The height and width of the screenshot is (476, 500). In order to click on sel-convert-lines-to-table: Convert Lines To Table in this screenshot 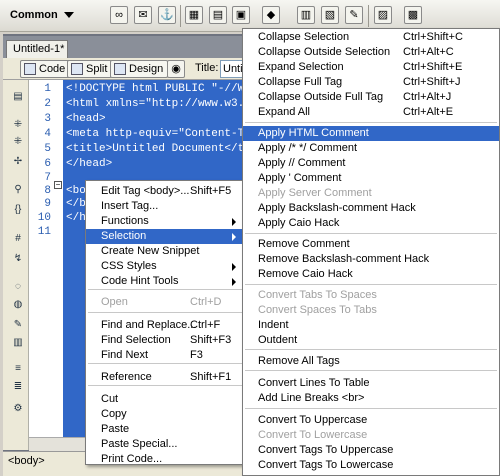, I will do `click(371, 383)`.